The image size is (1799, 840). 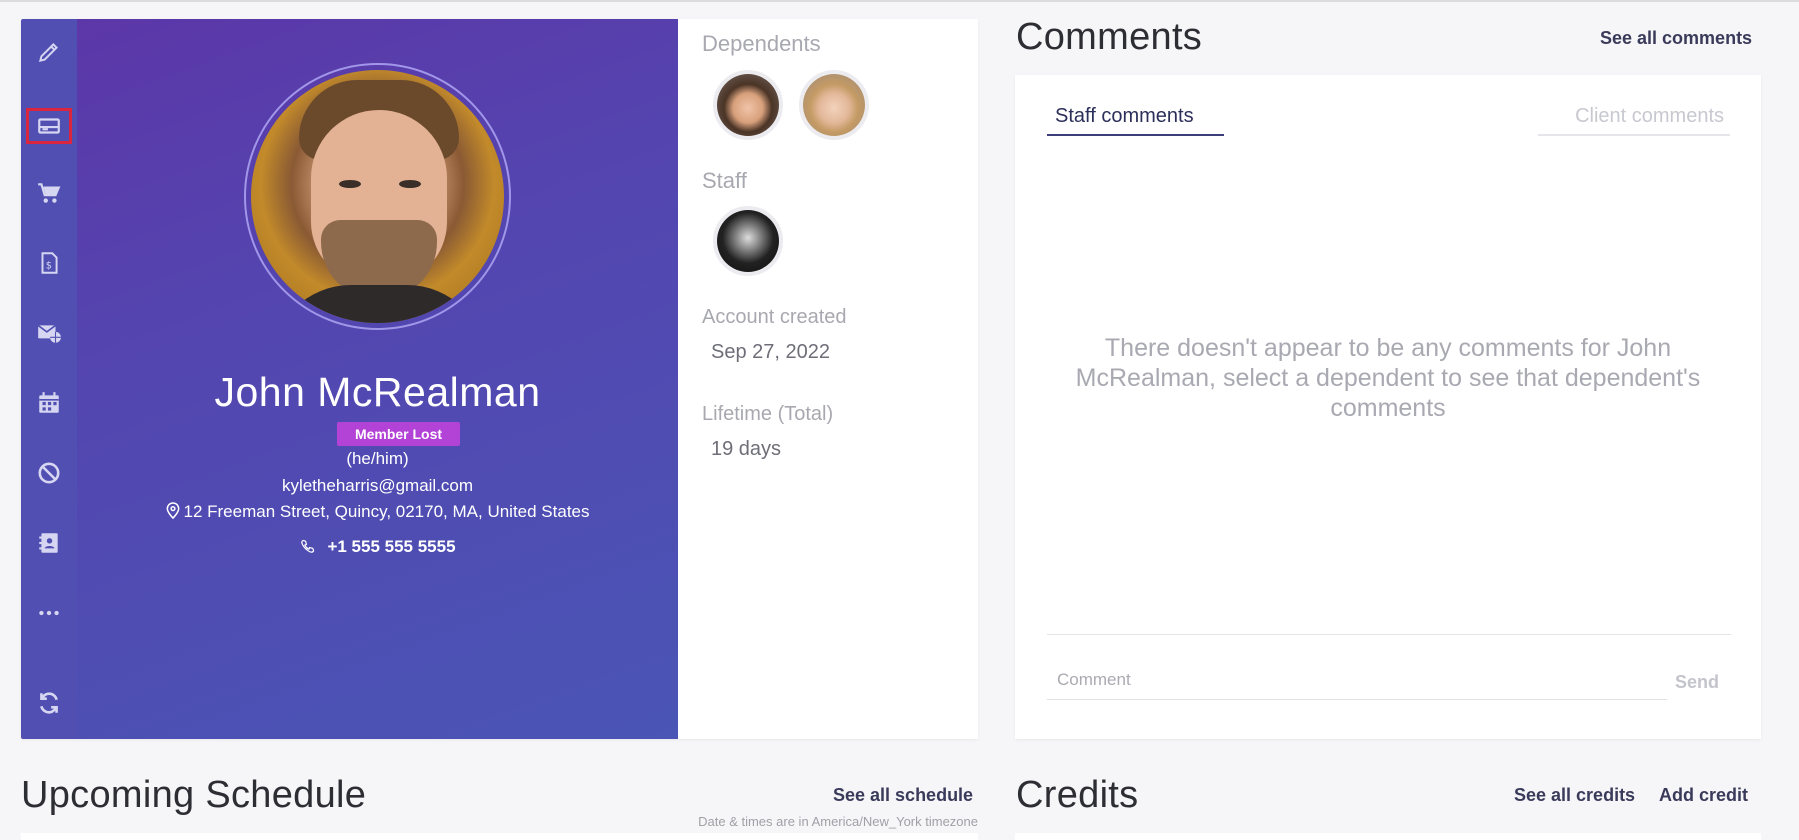 I want to click on see-all-schedule-link: See all schedule, so click(x=903, y=795).